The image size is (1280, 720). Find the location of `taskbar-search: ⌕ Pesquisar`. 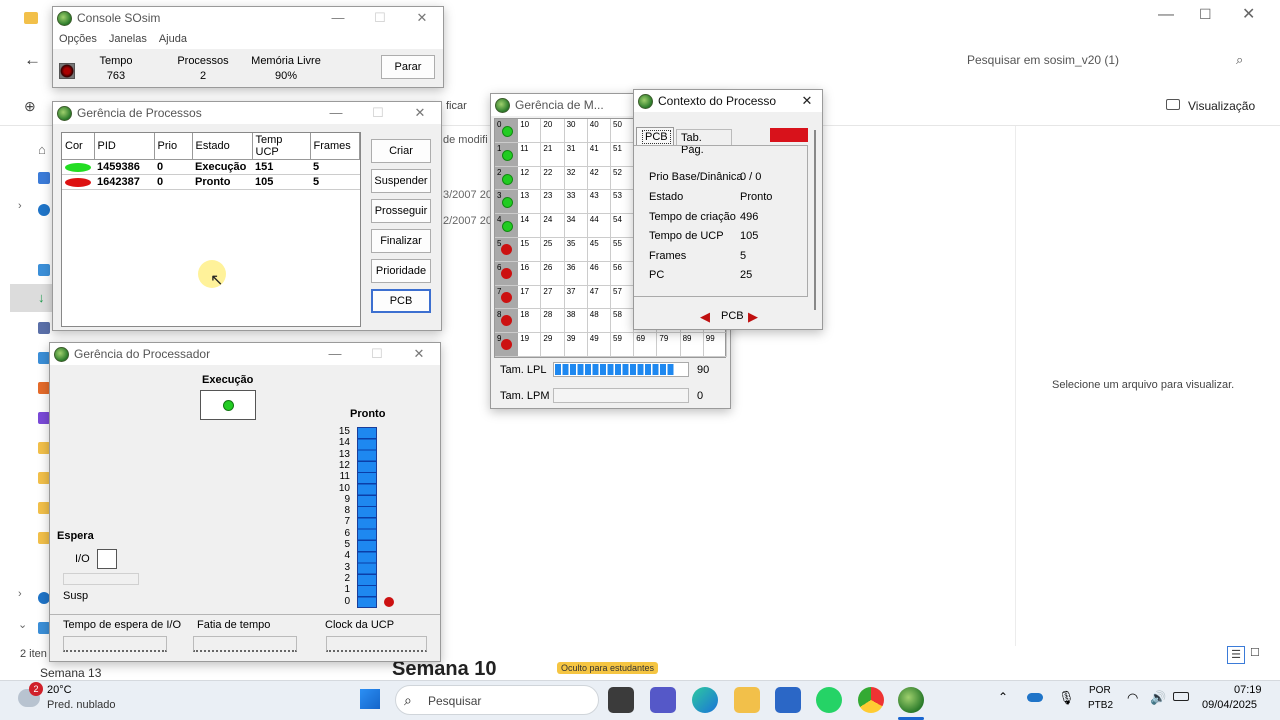

taskbar-search: ⌕ Pesquisar is located at coordinates (497, 700).